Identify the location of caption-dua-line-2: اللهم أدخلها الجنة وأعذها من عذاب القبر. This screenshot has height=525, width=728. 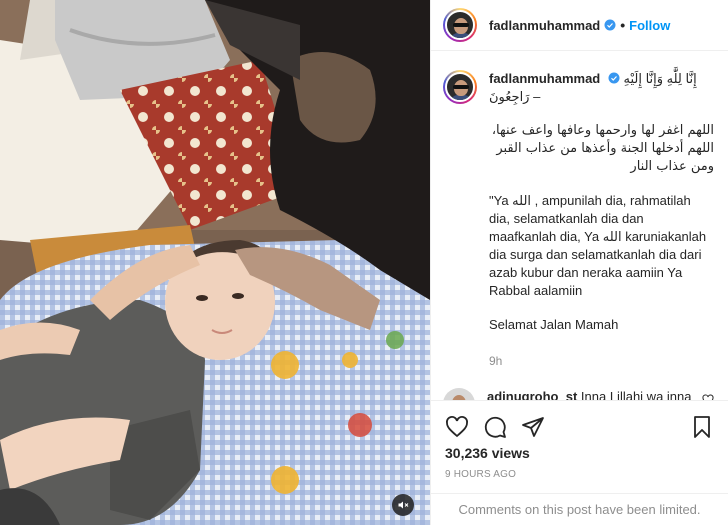
(605, 148).